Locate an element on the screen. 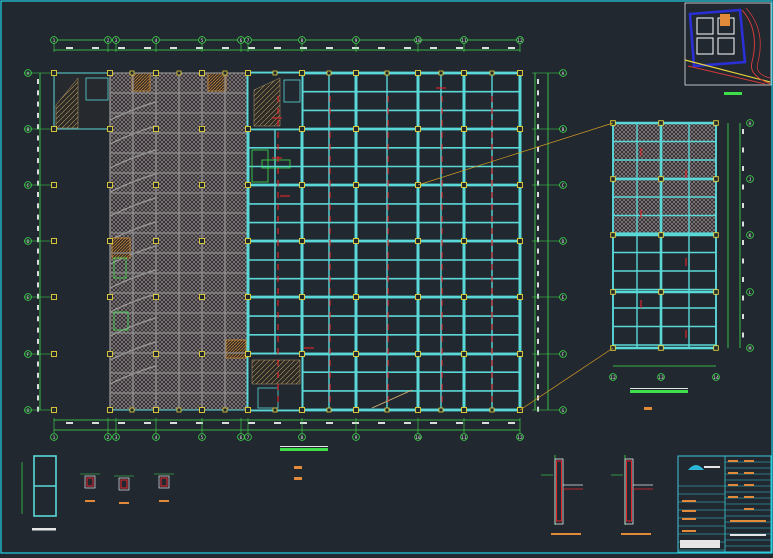 The image size is (773, 558). detail-bubble-right: M is located at coordinates (750, 348).